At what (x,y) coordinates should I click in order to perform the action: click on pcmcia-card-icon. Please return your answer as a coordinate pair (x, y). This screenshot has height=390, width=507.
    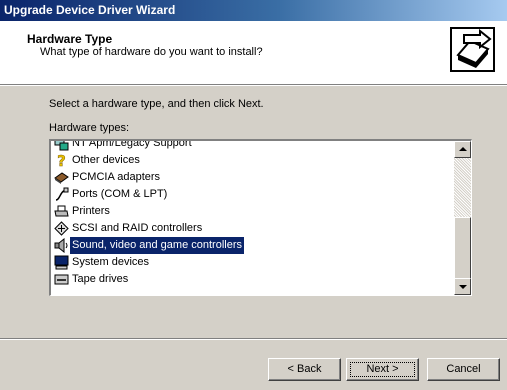
    Looking at the image, I should click on (61, 178).